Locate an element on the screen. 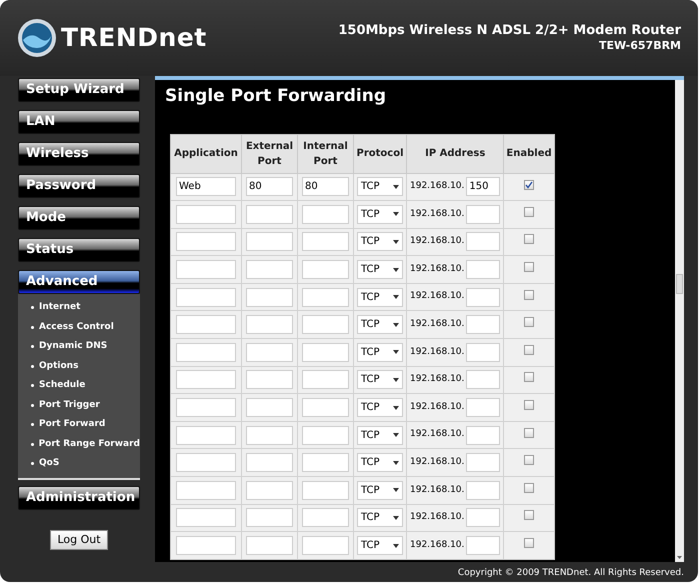  submenu-link: QoS is located at coordinates (49, 463).